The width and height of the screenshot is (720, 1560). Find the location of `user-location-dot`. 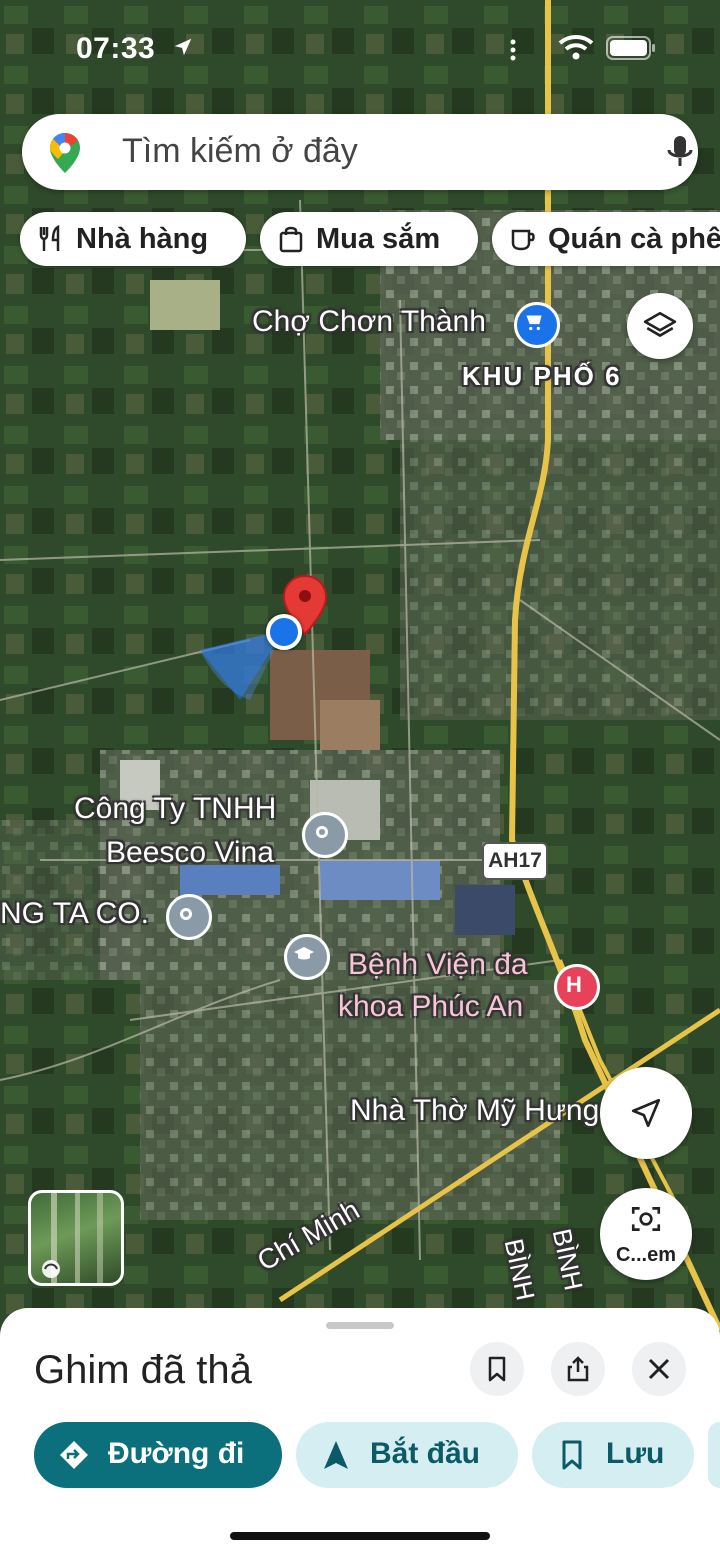

user-location-dot is located at coordinates (284, 632).